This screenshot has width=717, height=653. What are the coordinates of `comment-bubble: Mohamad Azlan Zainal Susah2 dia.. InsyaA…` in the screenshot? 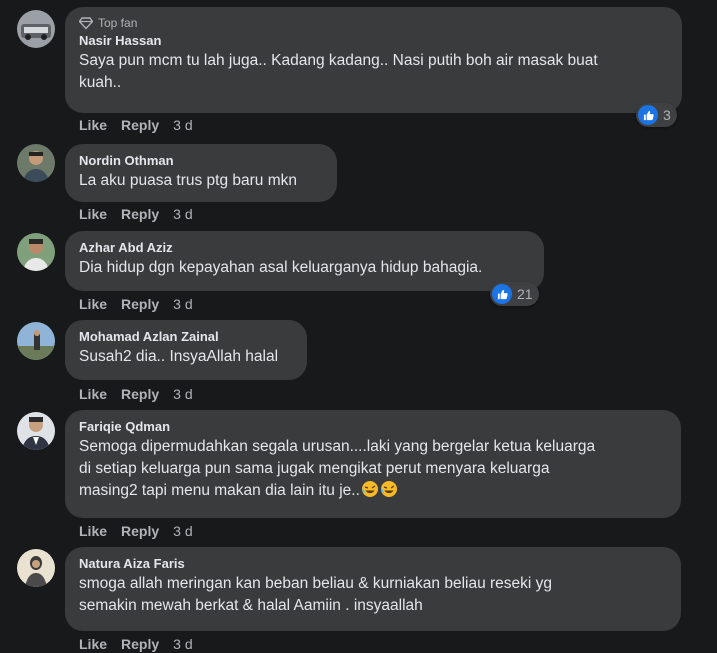 It's located at (186, 350).